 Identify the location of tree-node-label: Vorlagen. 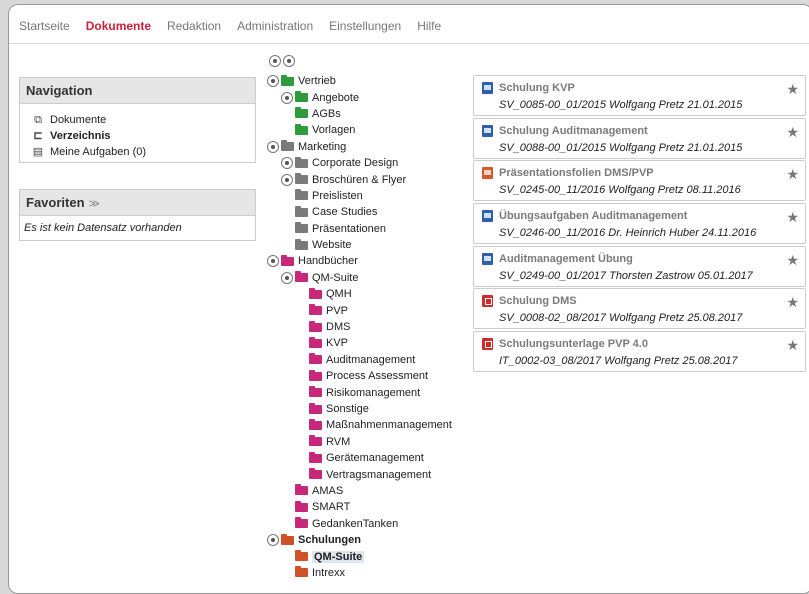
(333, 130).